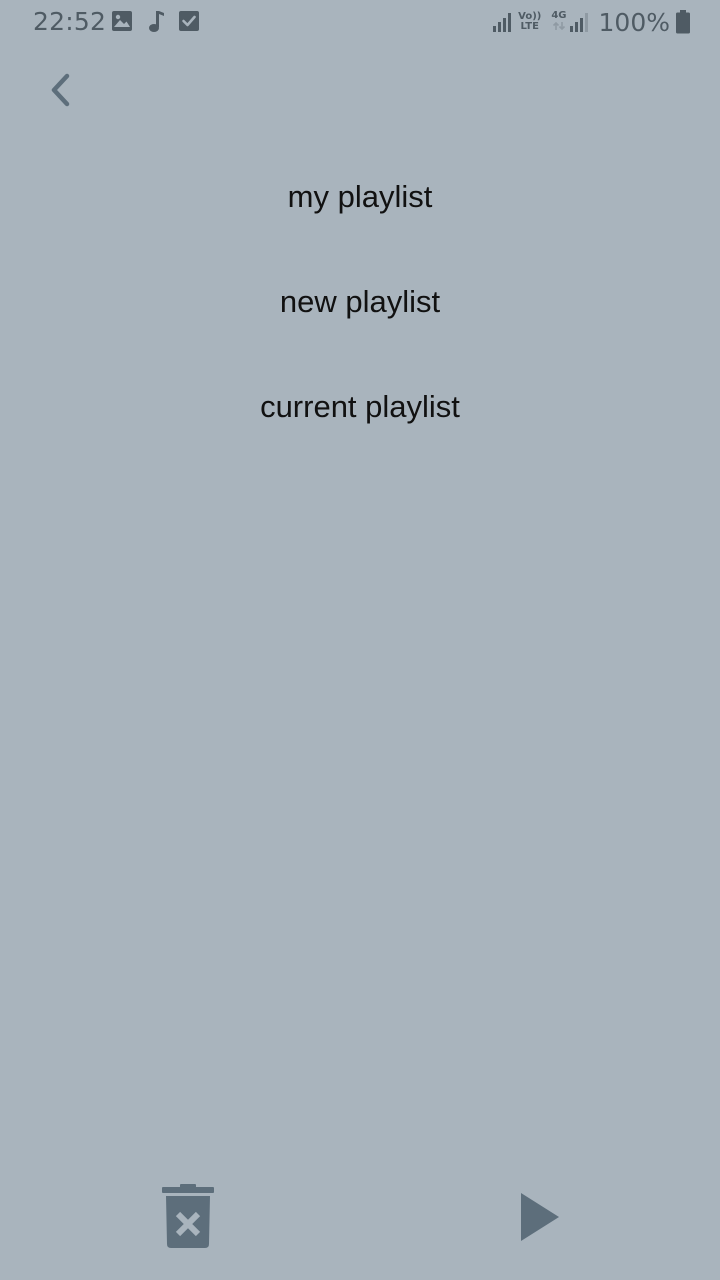 Image resolution: width=720 pixels, height=1280 pixels. I want to click on battery-icon, so click(683, 22).